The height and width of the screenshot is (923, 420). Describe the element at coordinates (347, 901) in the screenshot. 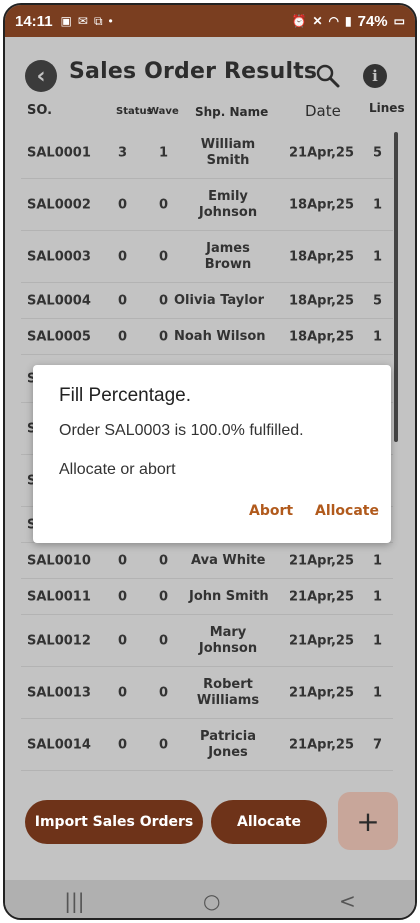

I see `back-icon: <` at that location.